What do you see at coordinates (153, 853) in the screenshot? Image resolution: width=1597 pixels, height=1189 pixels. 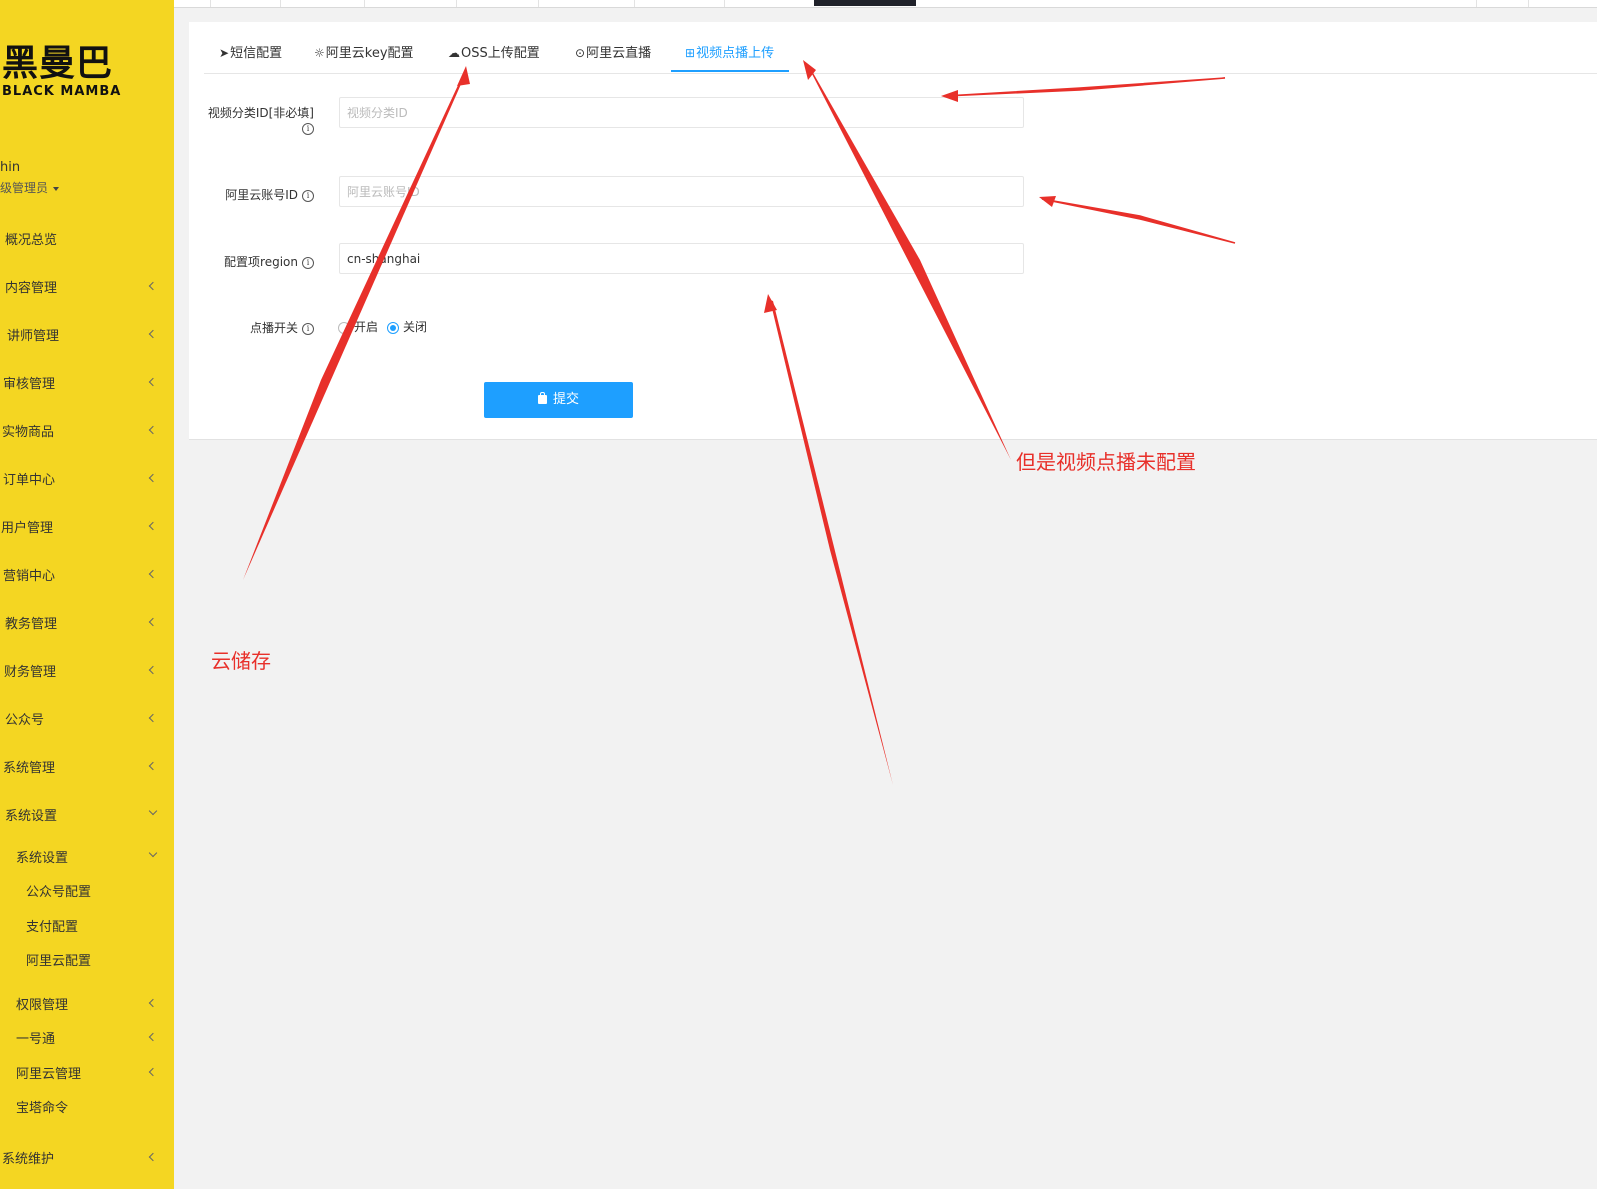 I see `chevron-down-icon` at bounding box center [153, 853].